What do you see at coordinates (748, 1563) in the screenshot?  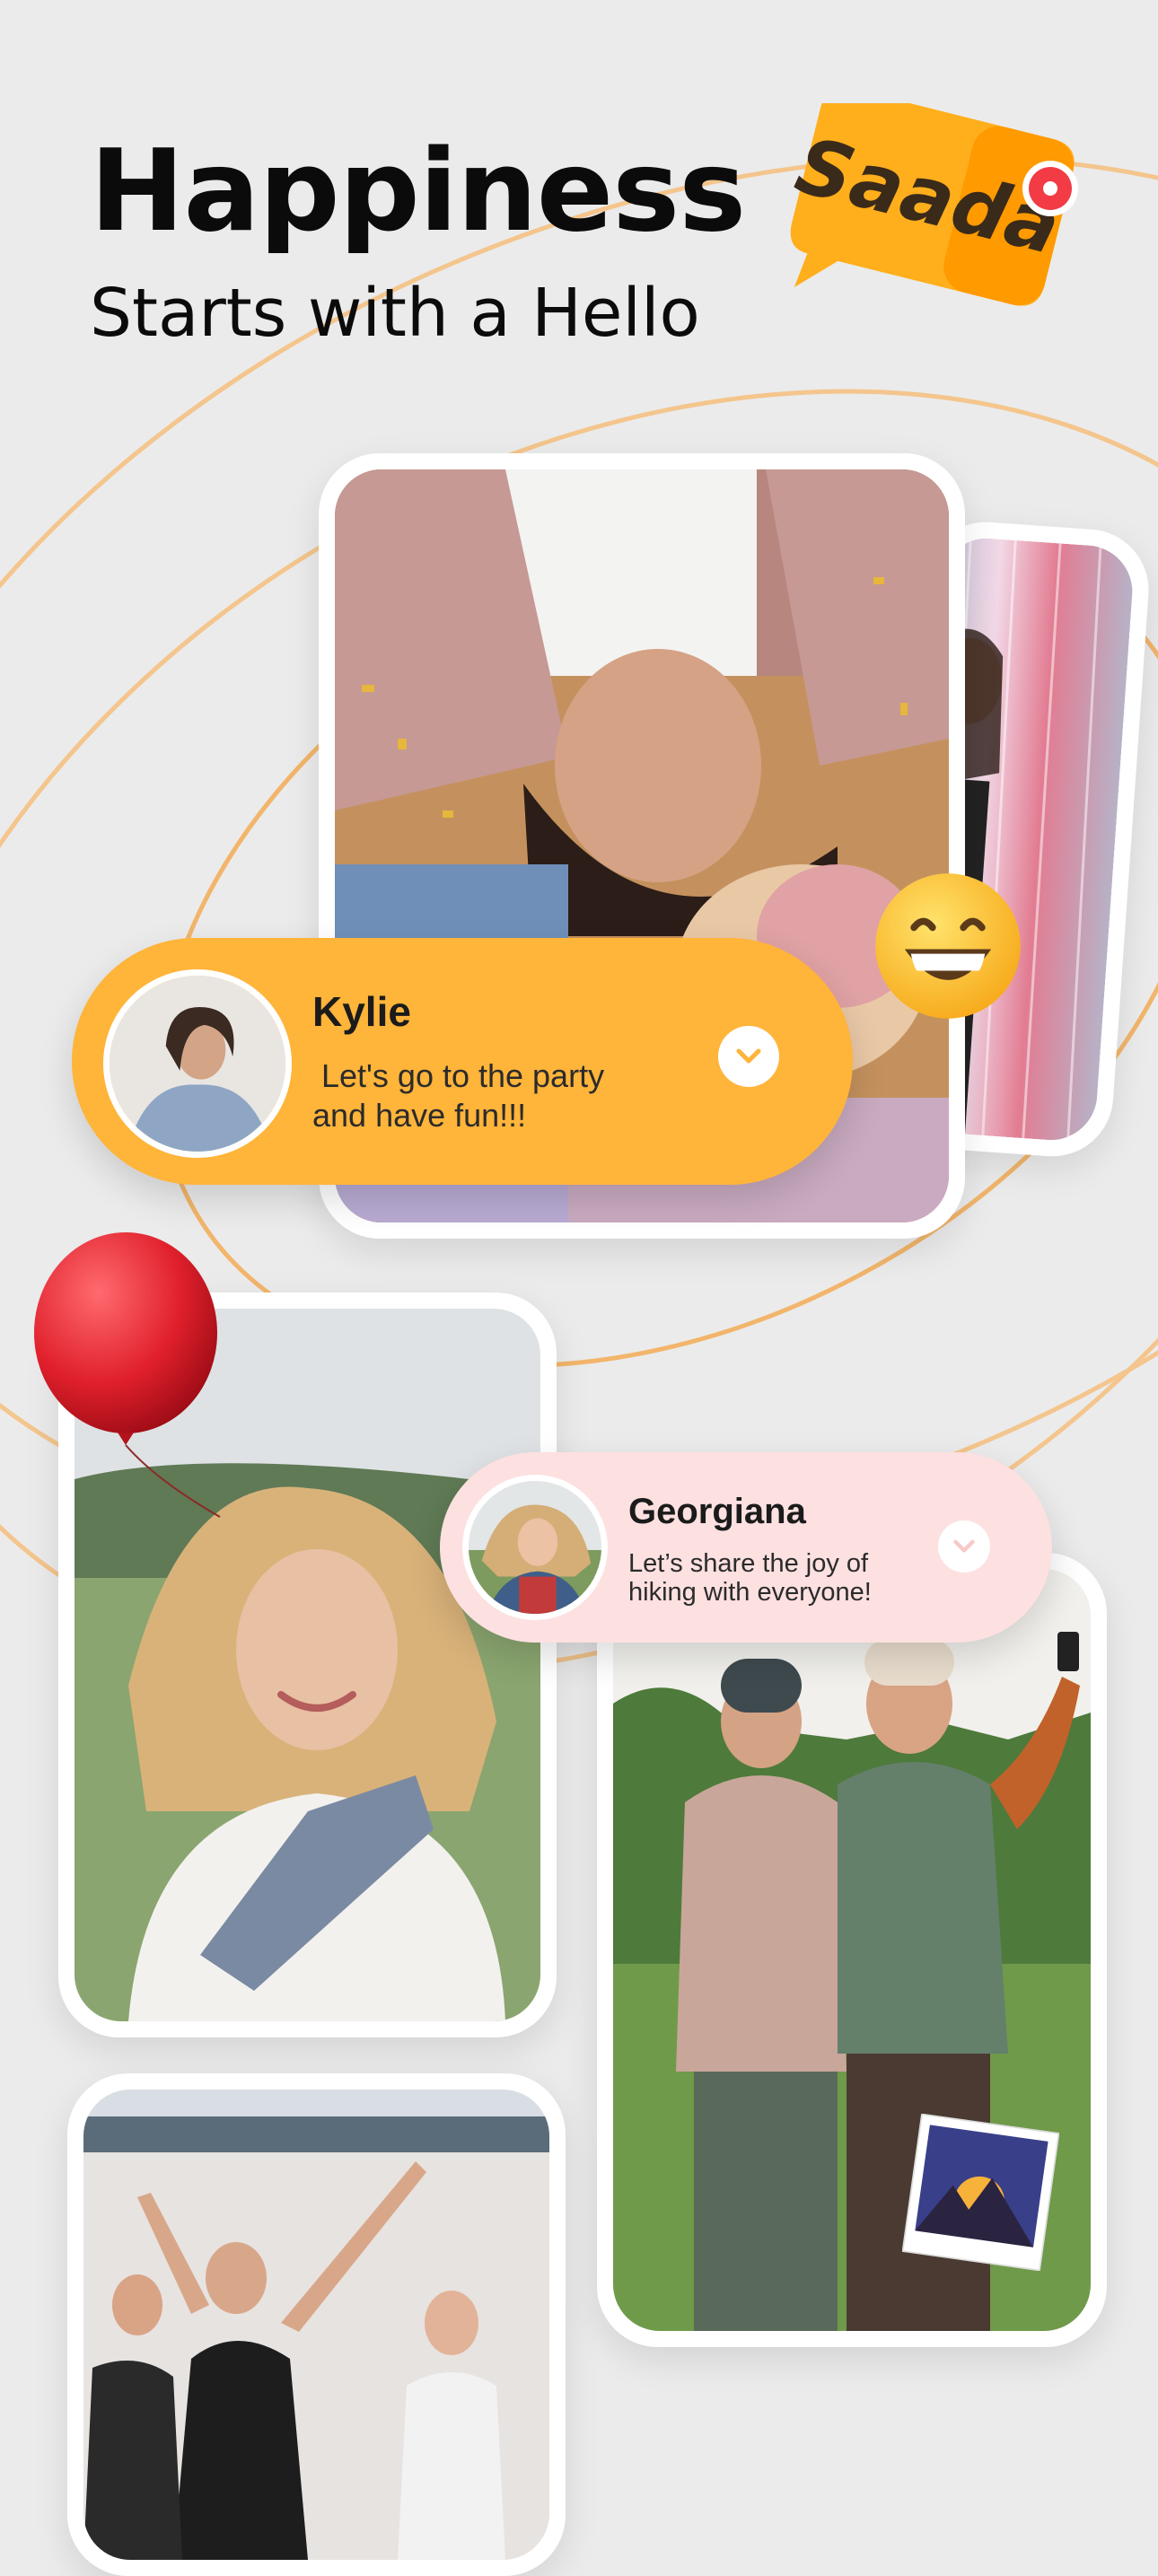 I see `message-text-georgiana-line1: Let’s share the joy of` at bounding box center [748, 1563].